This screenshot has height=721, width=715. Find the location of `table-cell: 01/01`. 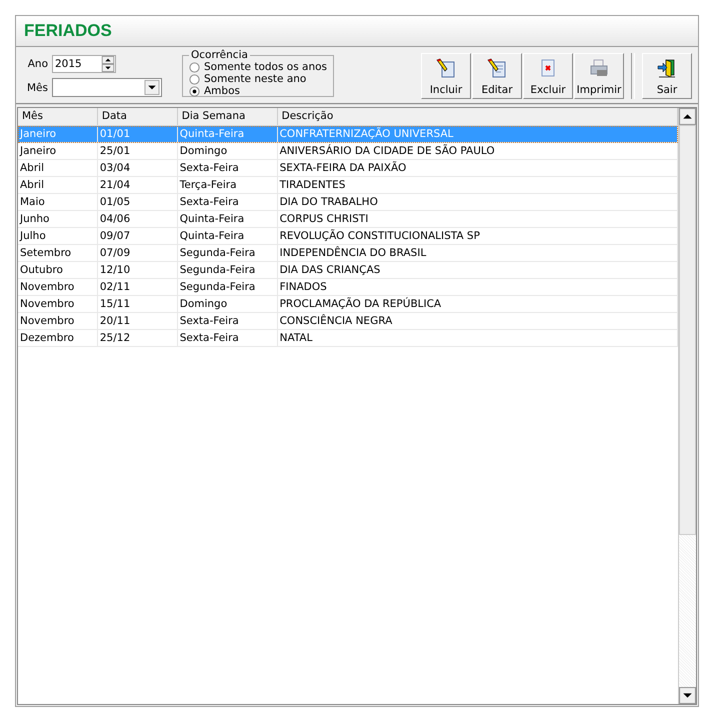

table-cell: 01/01 is located at coordinates (138, 134).